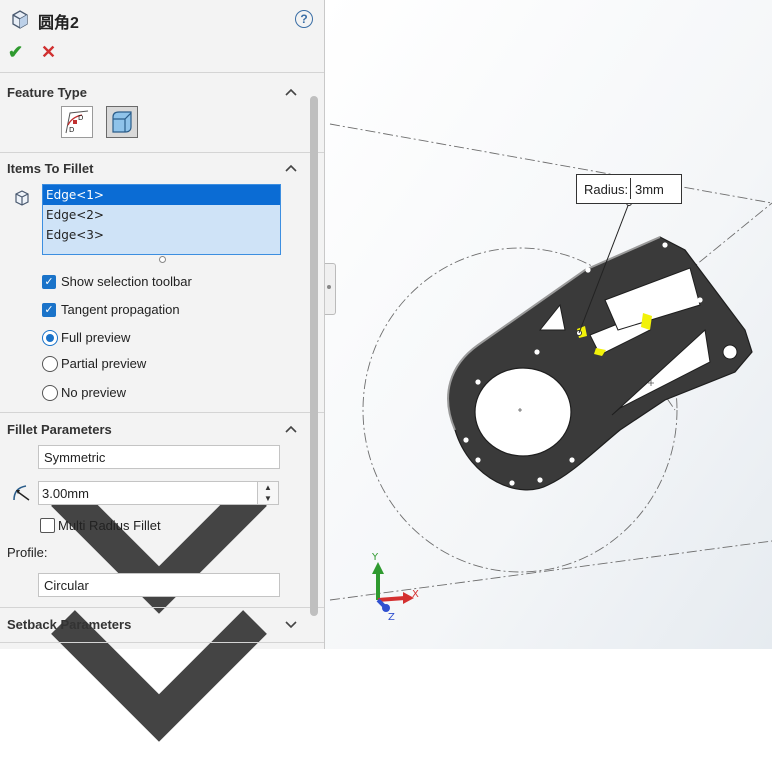  What do you see at coordinates (268, 487) in the screenshot?
I see `increment-icon: ▲` at bounding box center [268, 487].